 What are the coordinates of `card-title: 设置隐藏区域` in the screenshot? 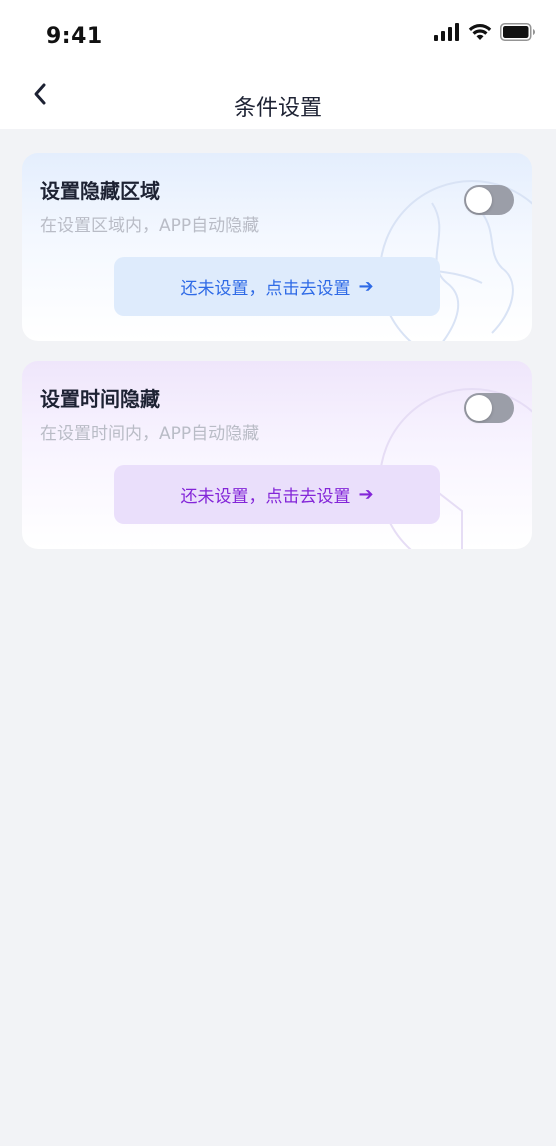 It's located at (100, 191).